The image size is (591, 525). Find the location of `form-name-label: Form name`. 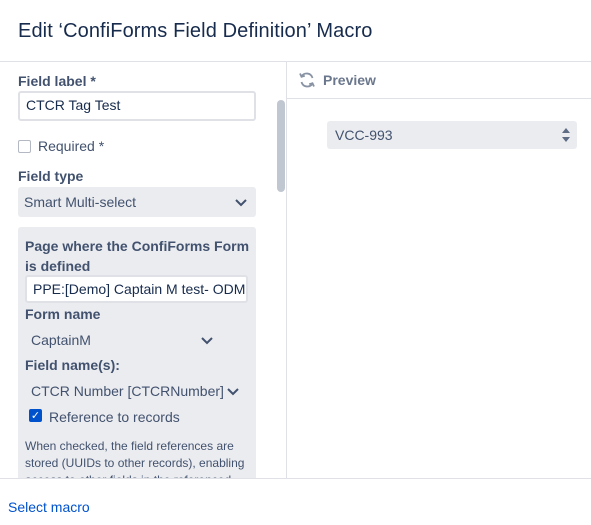

form-name-label: Form name is located at coordinates (63, 314).